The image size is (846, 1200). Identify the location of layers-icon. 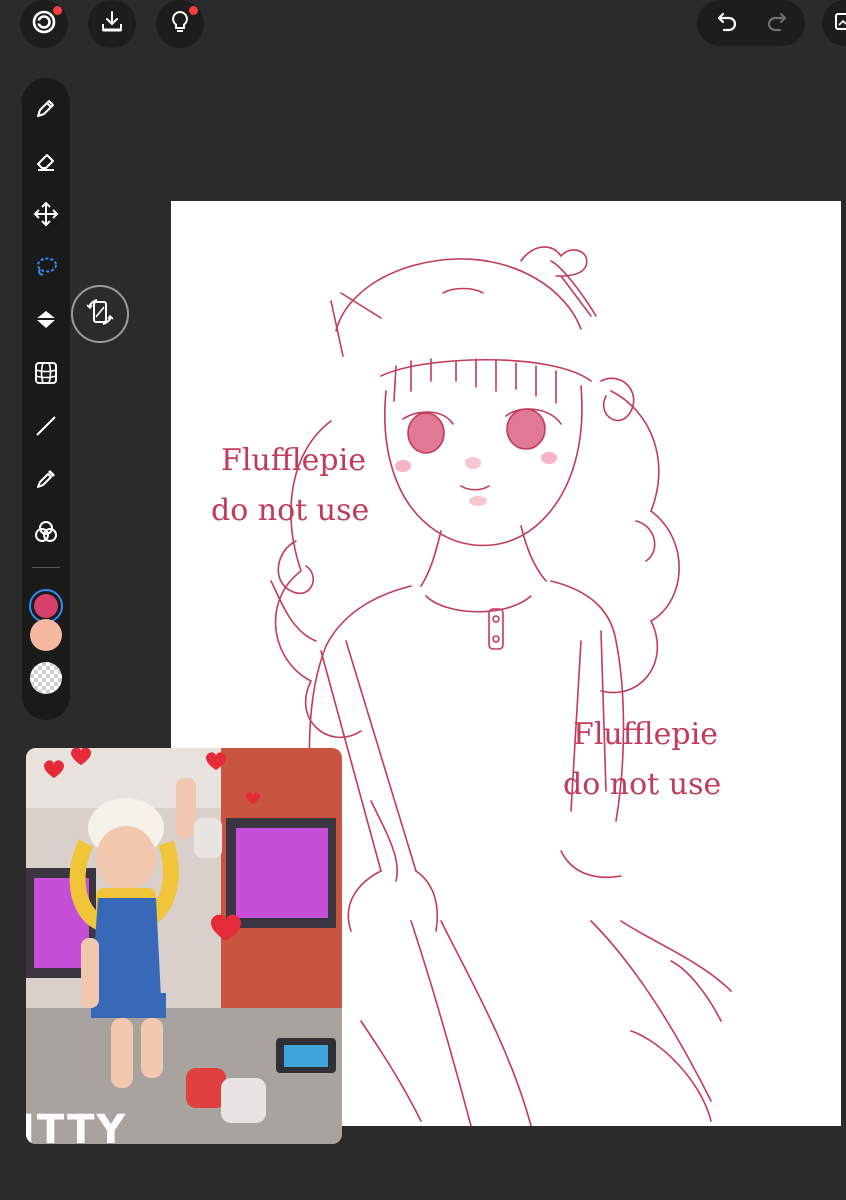
(840, 23).